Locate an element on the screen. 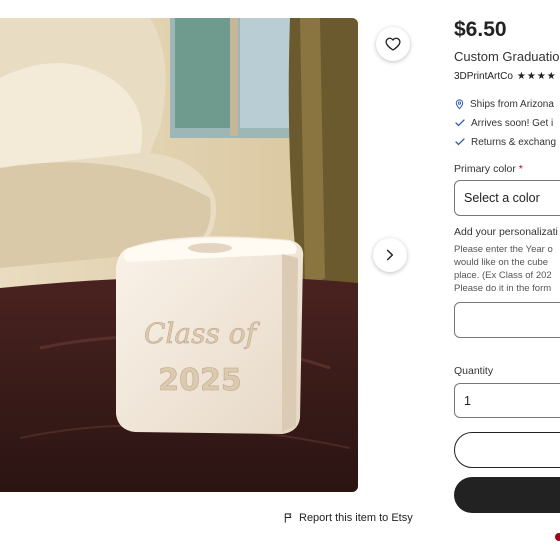 The width and height of the screenshot is (560, 560). notification-dot is located at coordinates (557, 537).